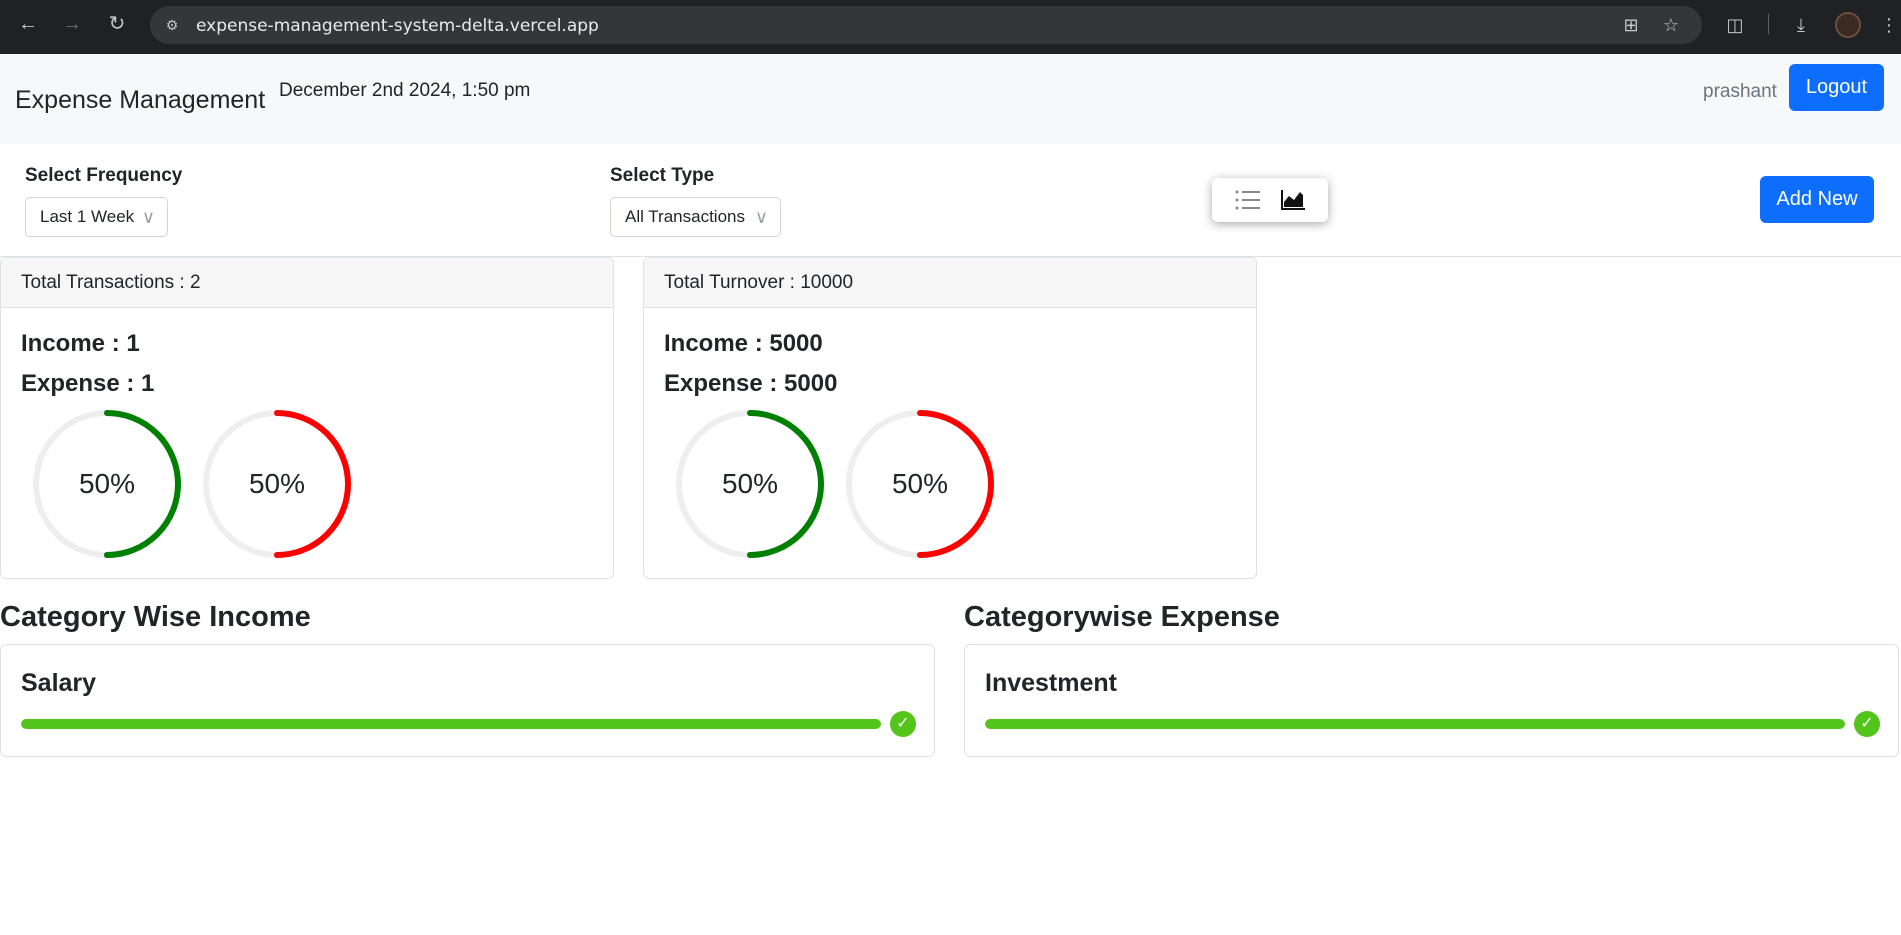 The height and width of the screenshot is (935, 1901). I want to click on card-header: Total Turnover : 10000, so click(950, 283).